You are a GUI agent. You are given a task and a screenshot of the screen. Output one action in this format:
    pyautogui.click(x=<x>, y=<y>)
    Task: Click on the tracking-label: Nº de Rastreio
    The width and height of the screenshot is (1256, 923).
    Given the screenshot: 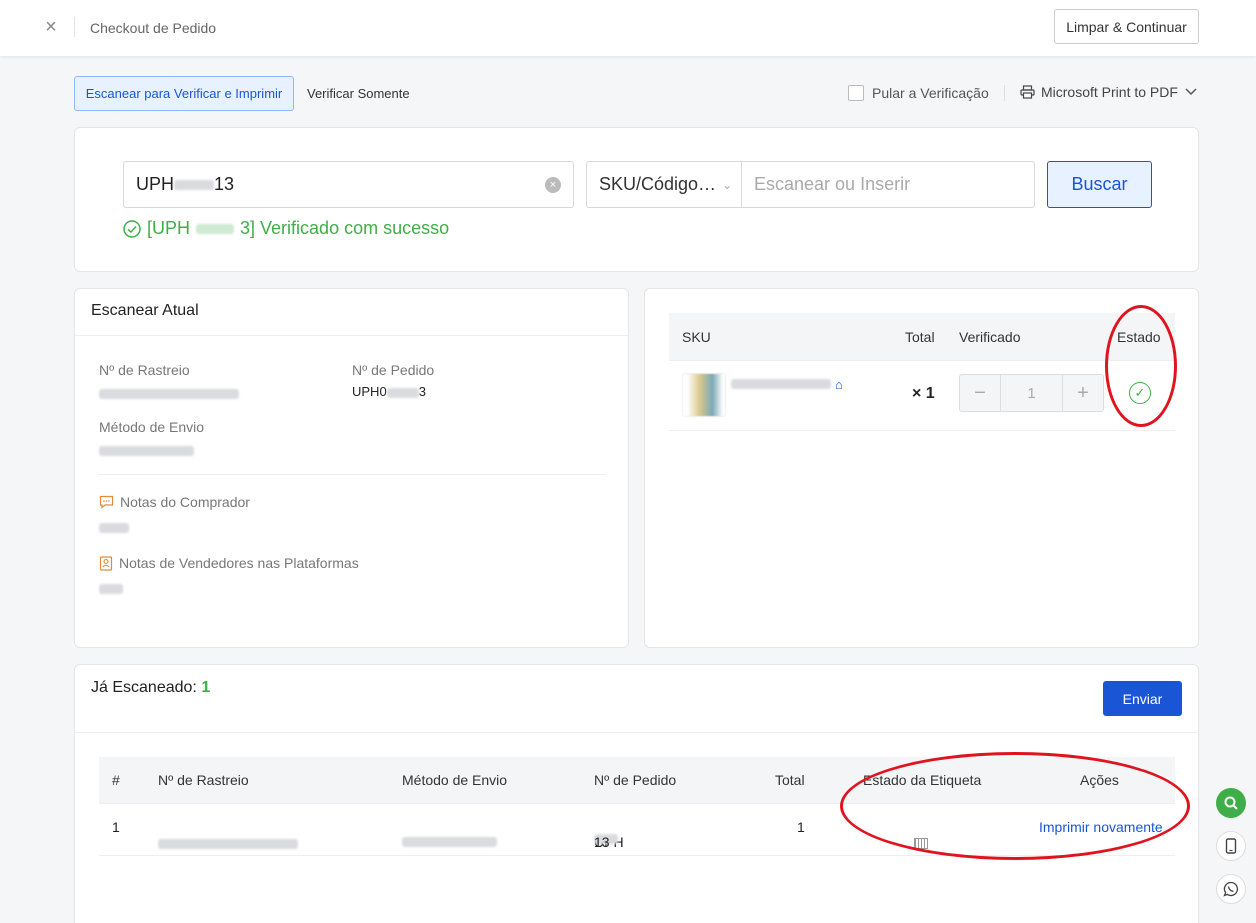 What is the action you would take?
    pyautogui.click(x=144, y=370)
    